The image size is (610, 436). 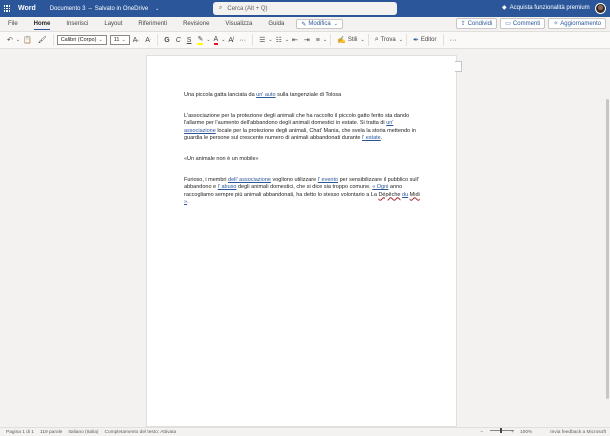 I want to click on edit-mode-dropdown: ✎ Modifica ⌄, so click(x=319, y=24).